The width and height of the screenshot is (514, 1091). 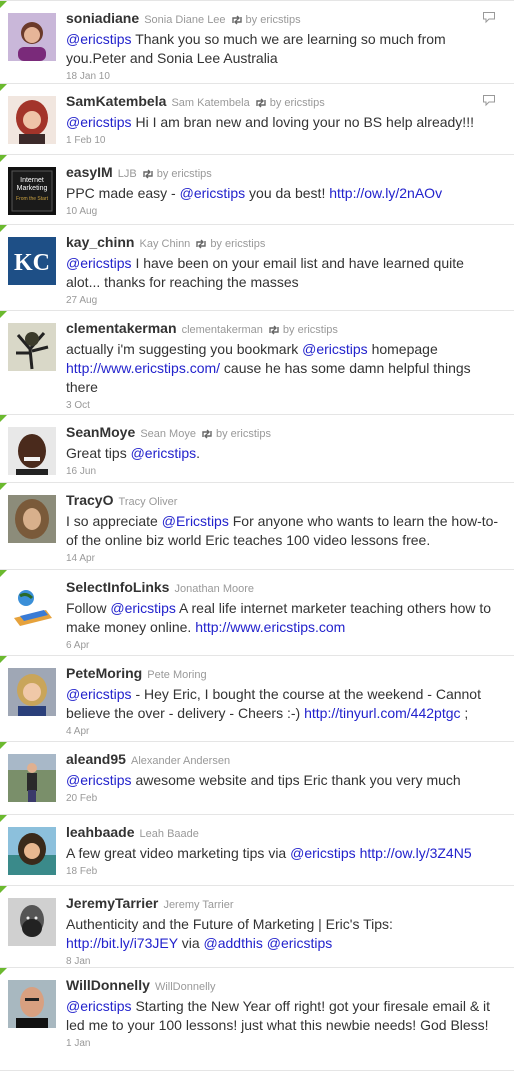 I want to click on url-link: http://ow.ly/3Z4N5, so click(x=416, y=853).